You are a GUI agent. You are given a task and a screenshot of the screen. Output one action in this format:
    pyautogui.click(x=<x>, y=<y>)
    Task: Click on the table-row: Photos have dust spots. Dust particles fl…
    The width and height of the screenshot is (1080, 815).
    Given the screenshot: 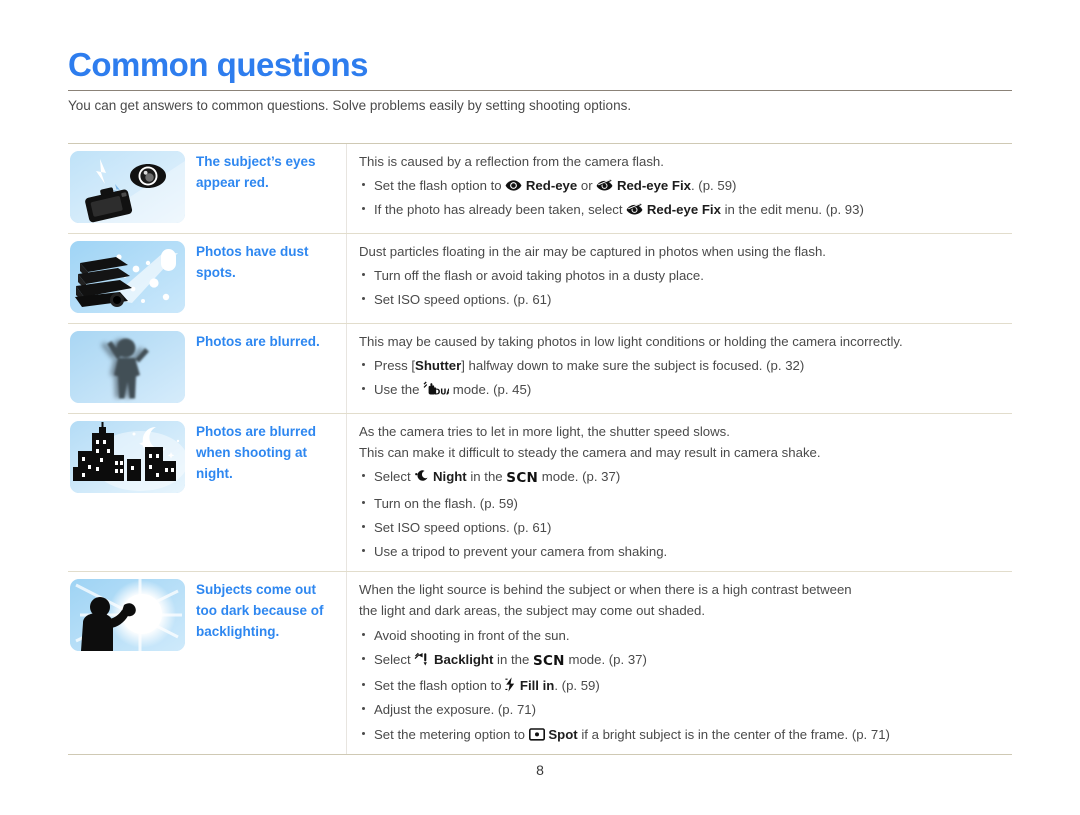 What is the action you would take?
    pyautogui.click(x=540, y=279)
    